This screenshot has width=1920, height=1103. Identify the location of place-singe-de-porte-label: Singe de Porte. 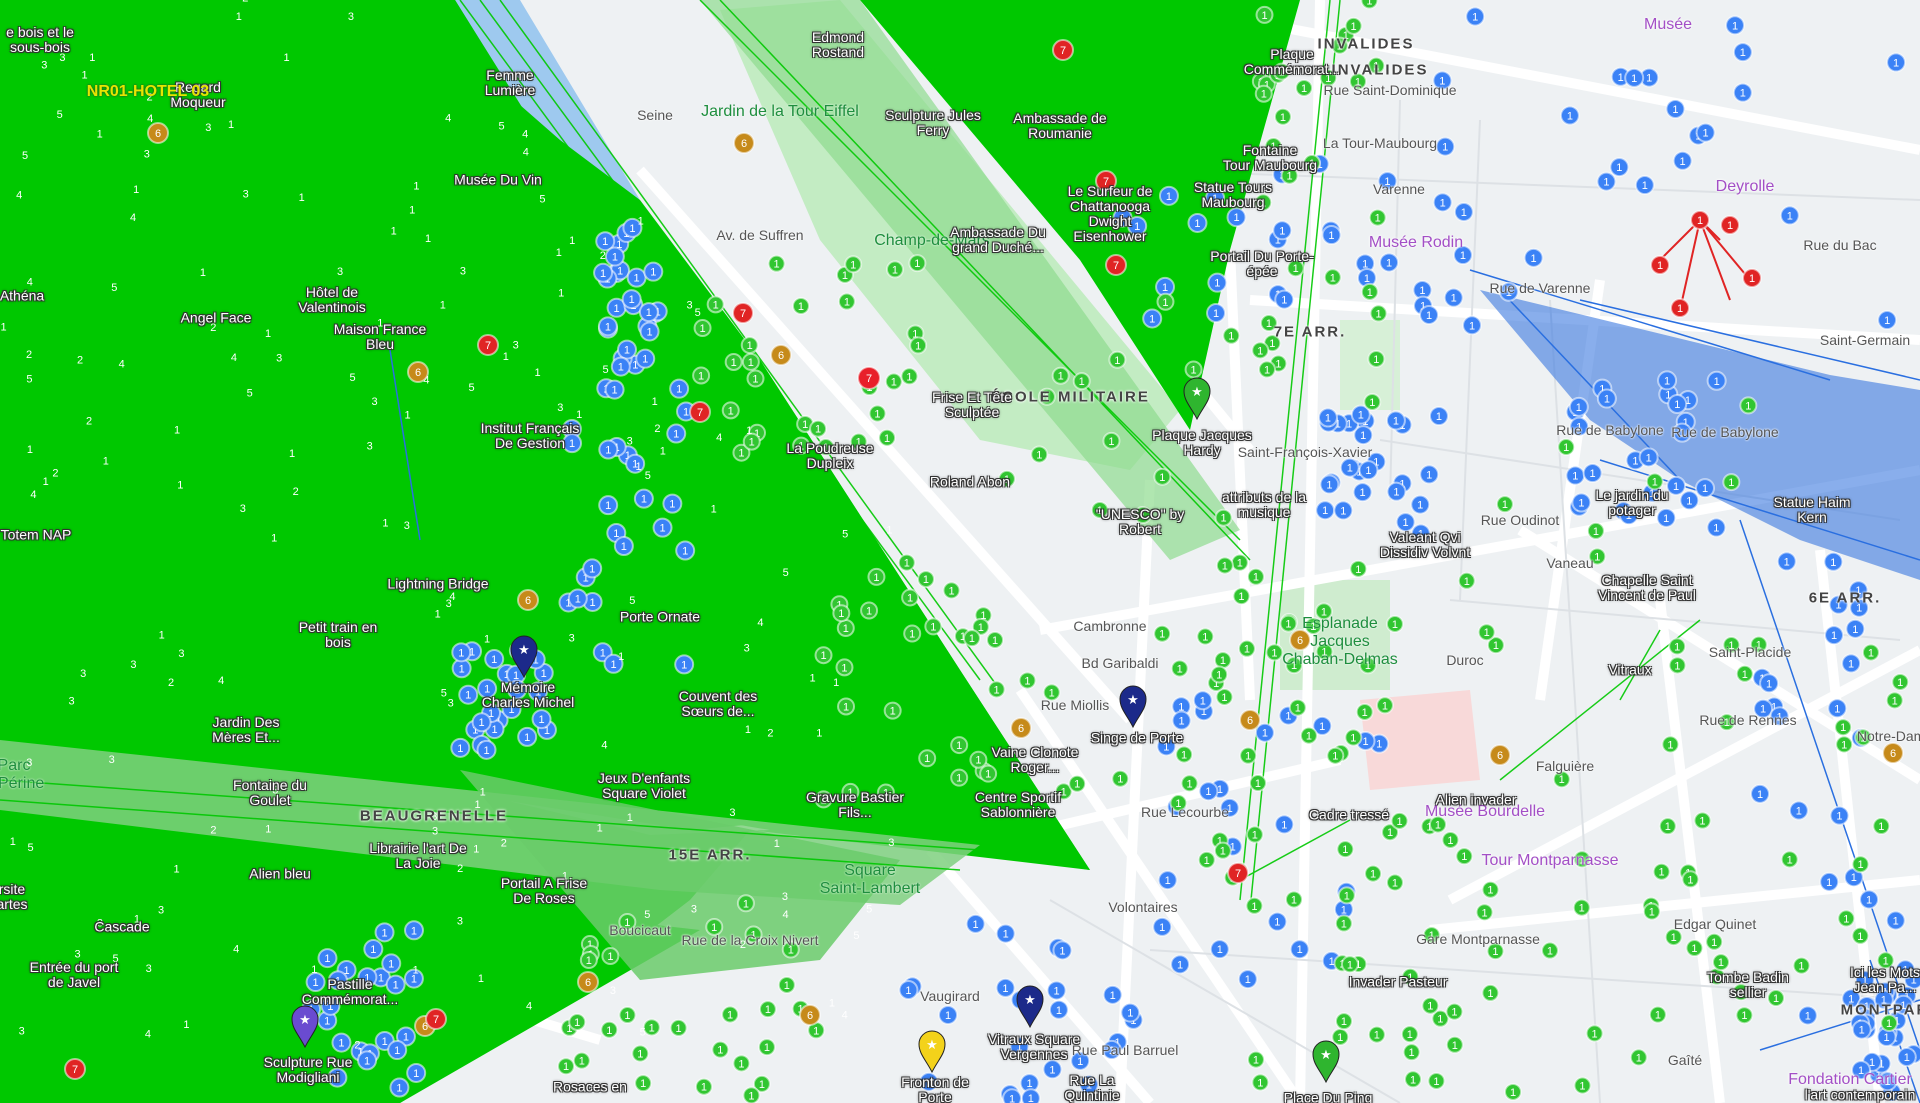
(1137, 738).